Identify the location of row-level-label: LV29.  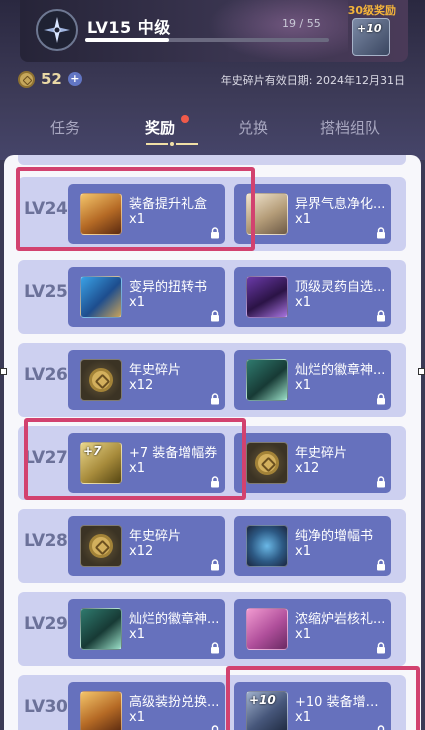
(46, 624).